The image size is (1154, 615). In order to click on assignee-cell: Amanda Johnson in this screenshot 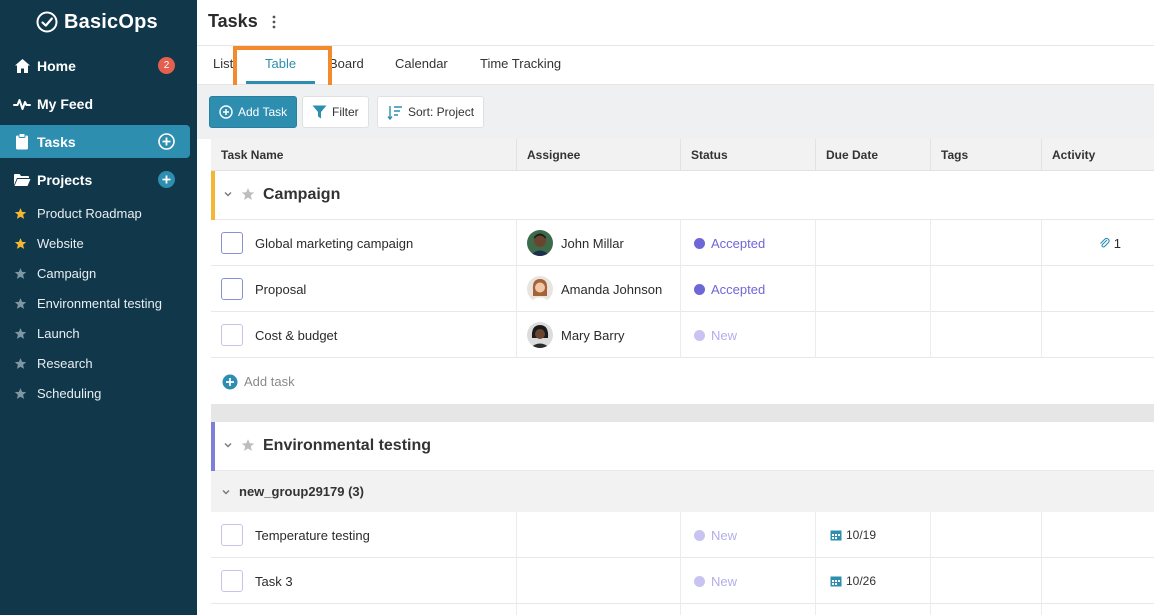, I will do `click(599, 289)`.